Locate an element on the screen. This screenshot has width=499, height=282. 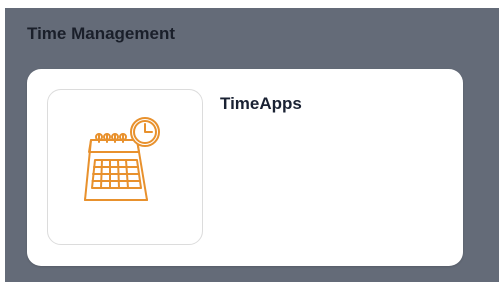
section-title: Time Management is located at coordinates (101, 33).